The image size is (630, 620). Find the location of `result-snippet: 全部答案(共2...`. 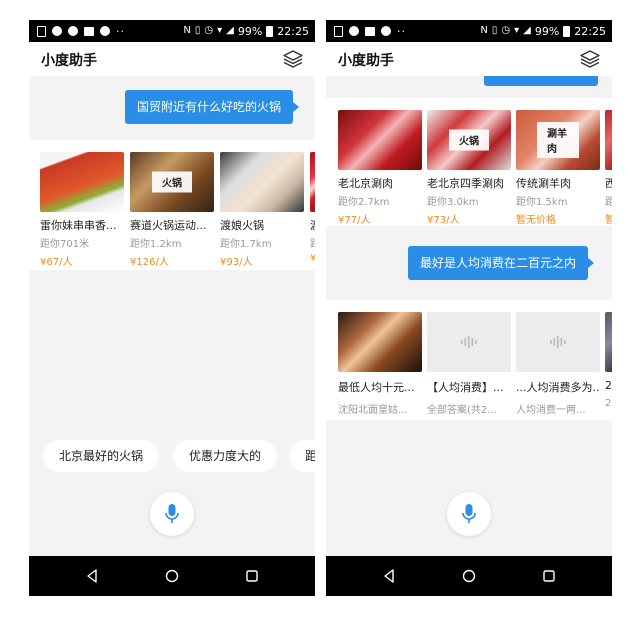

result-snippet: 全部答案(共2... is located at coordinates (462, 410).